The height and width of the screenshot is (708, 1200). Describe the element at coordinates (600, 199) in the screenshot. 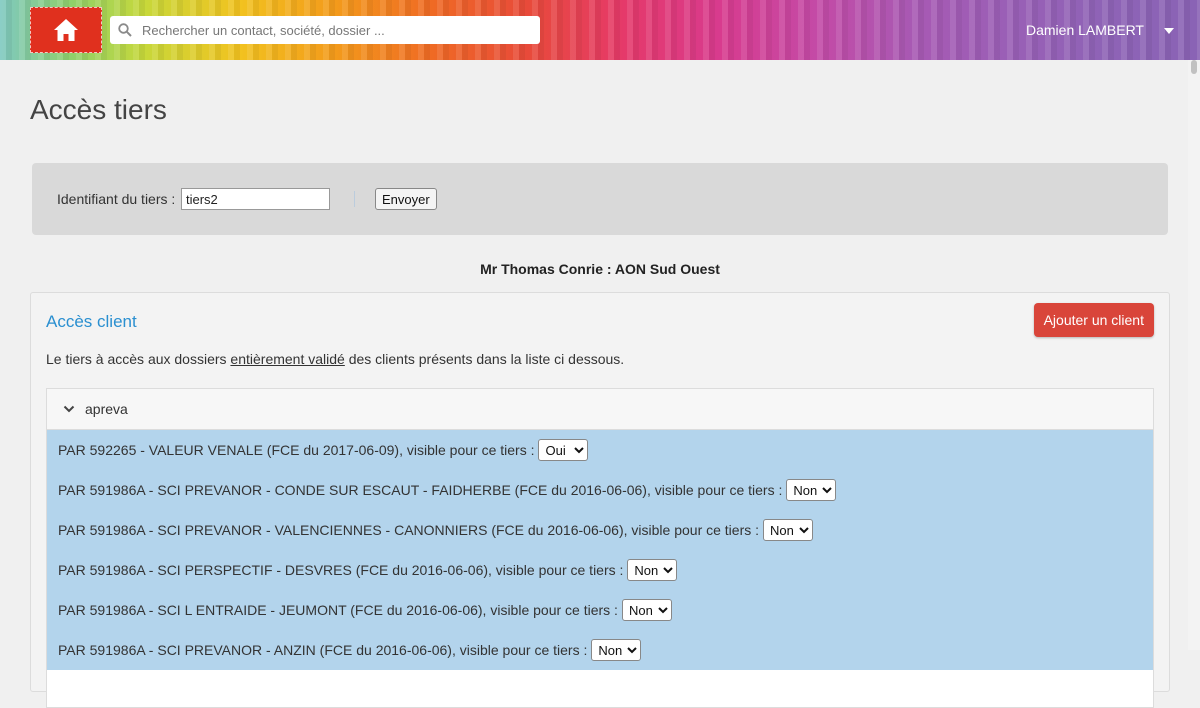

I see `tiers-form: Identifiant du tiers : Envoyer` at that location.